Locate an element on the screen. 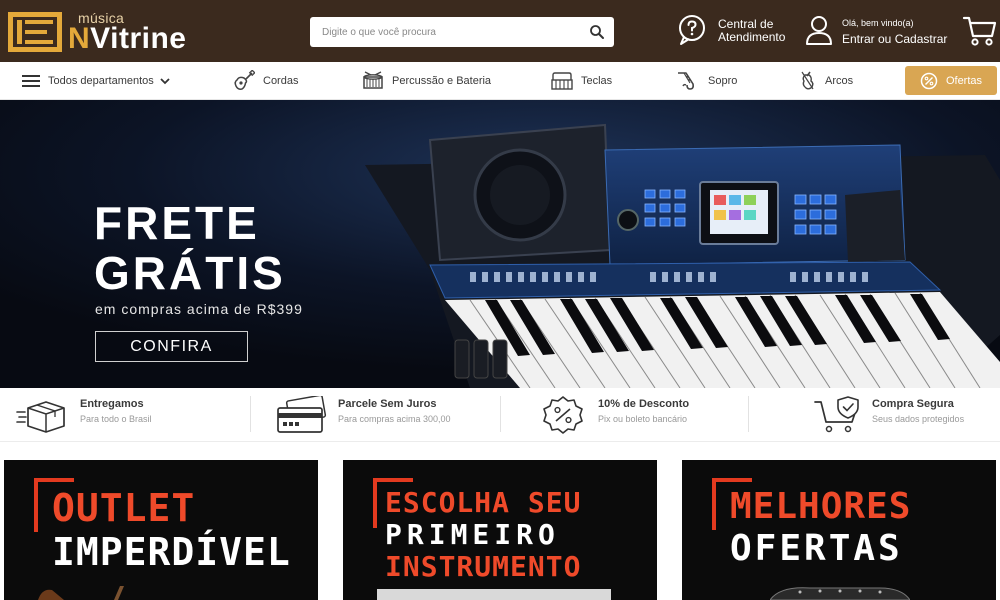  instrument-image-partial is located at coordinates (81, 593).